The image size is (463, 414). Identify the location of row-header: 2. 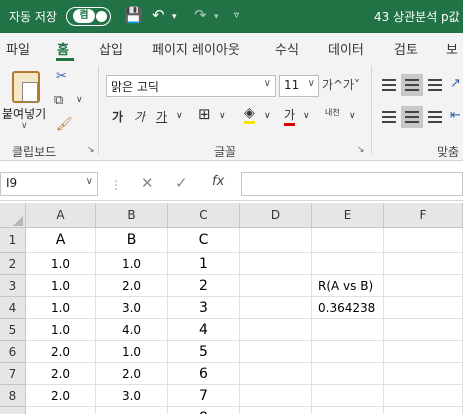
(13, 264).